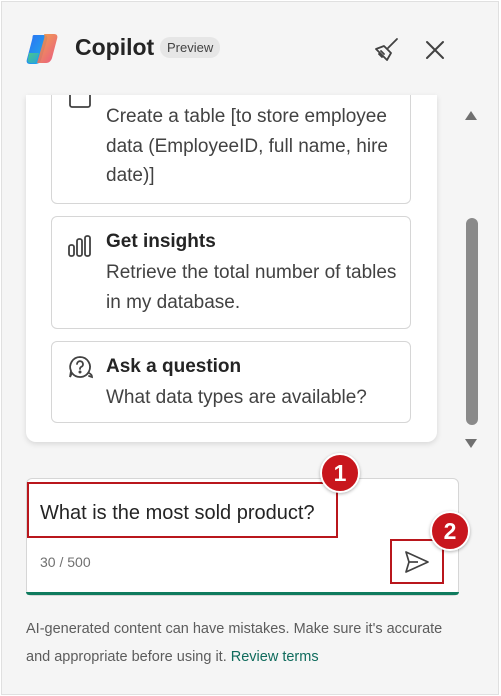 This screenshot has width=501, height=696. What do you see at coordinates (161, 241) in the screenshot?
I see `prompt-title: Get insights` at bounding box center [161, 241].